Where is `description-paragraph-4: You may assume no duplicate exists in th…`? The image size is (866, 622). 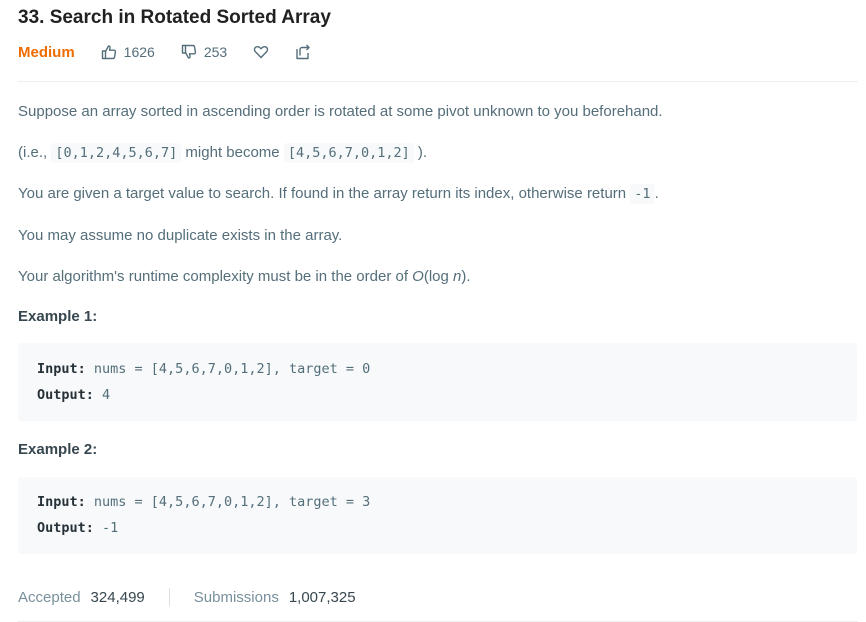
description-paragraph-4: You may assume no duplicate exists in th… is located at coordinates (180, 235).